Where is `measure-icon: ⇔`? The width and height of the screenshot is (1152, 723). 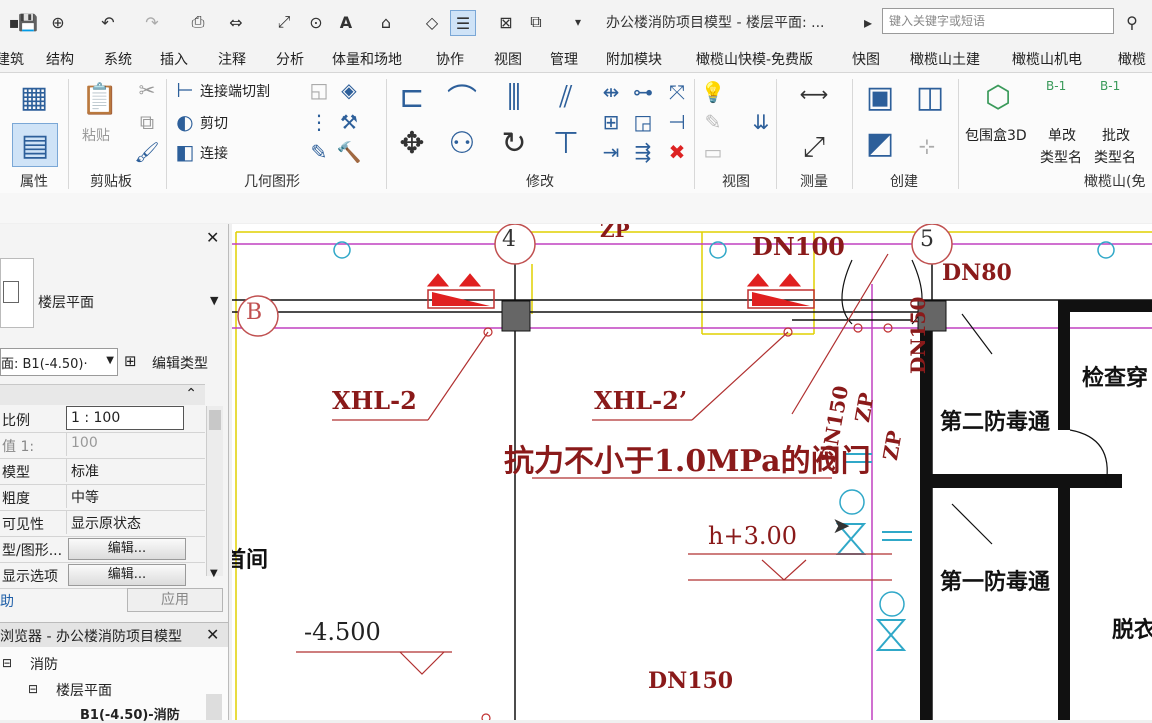
measure-icon: ⇔ is located at coordinates (236, 22).